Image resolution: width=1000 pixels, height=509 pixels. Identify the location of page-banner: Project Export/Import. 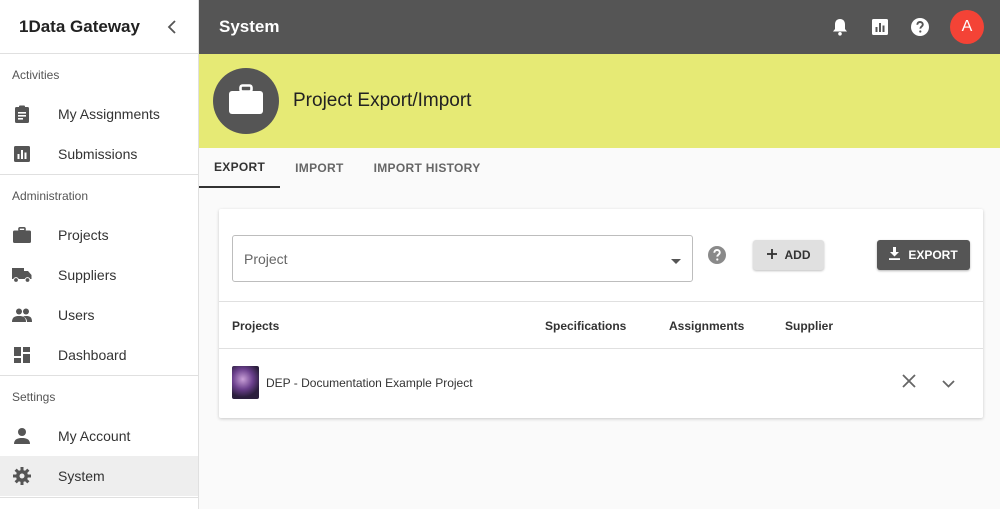
(599, 101).